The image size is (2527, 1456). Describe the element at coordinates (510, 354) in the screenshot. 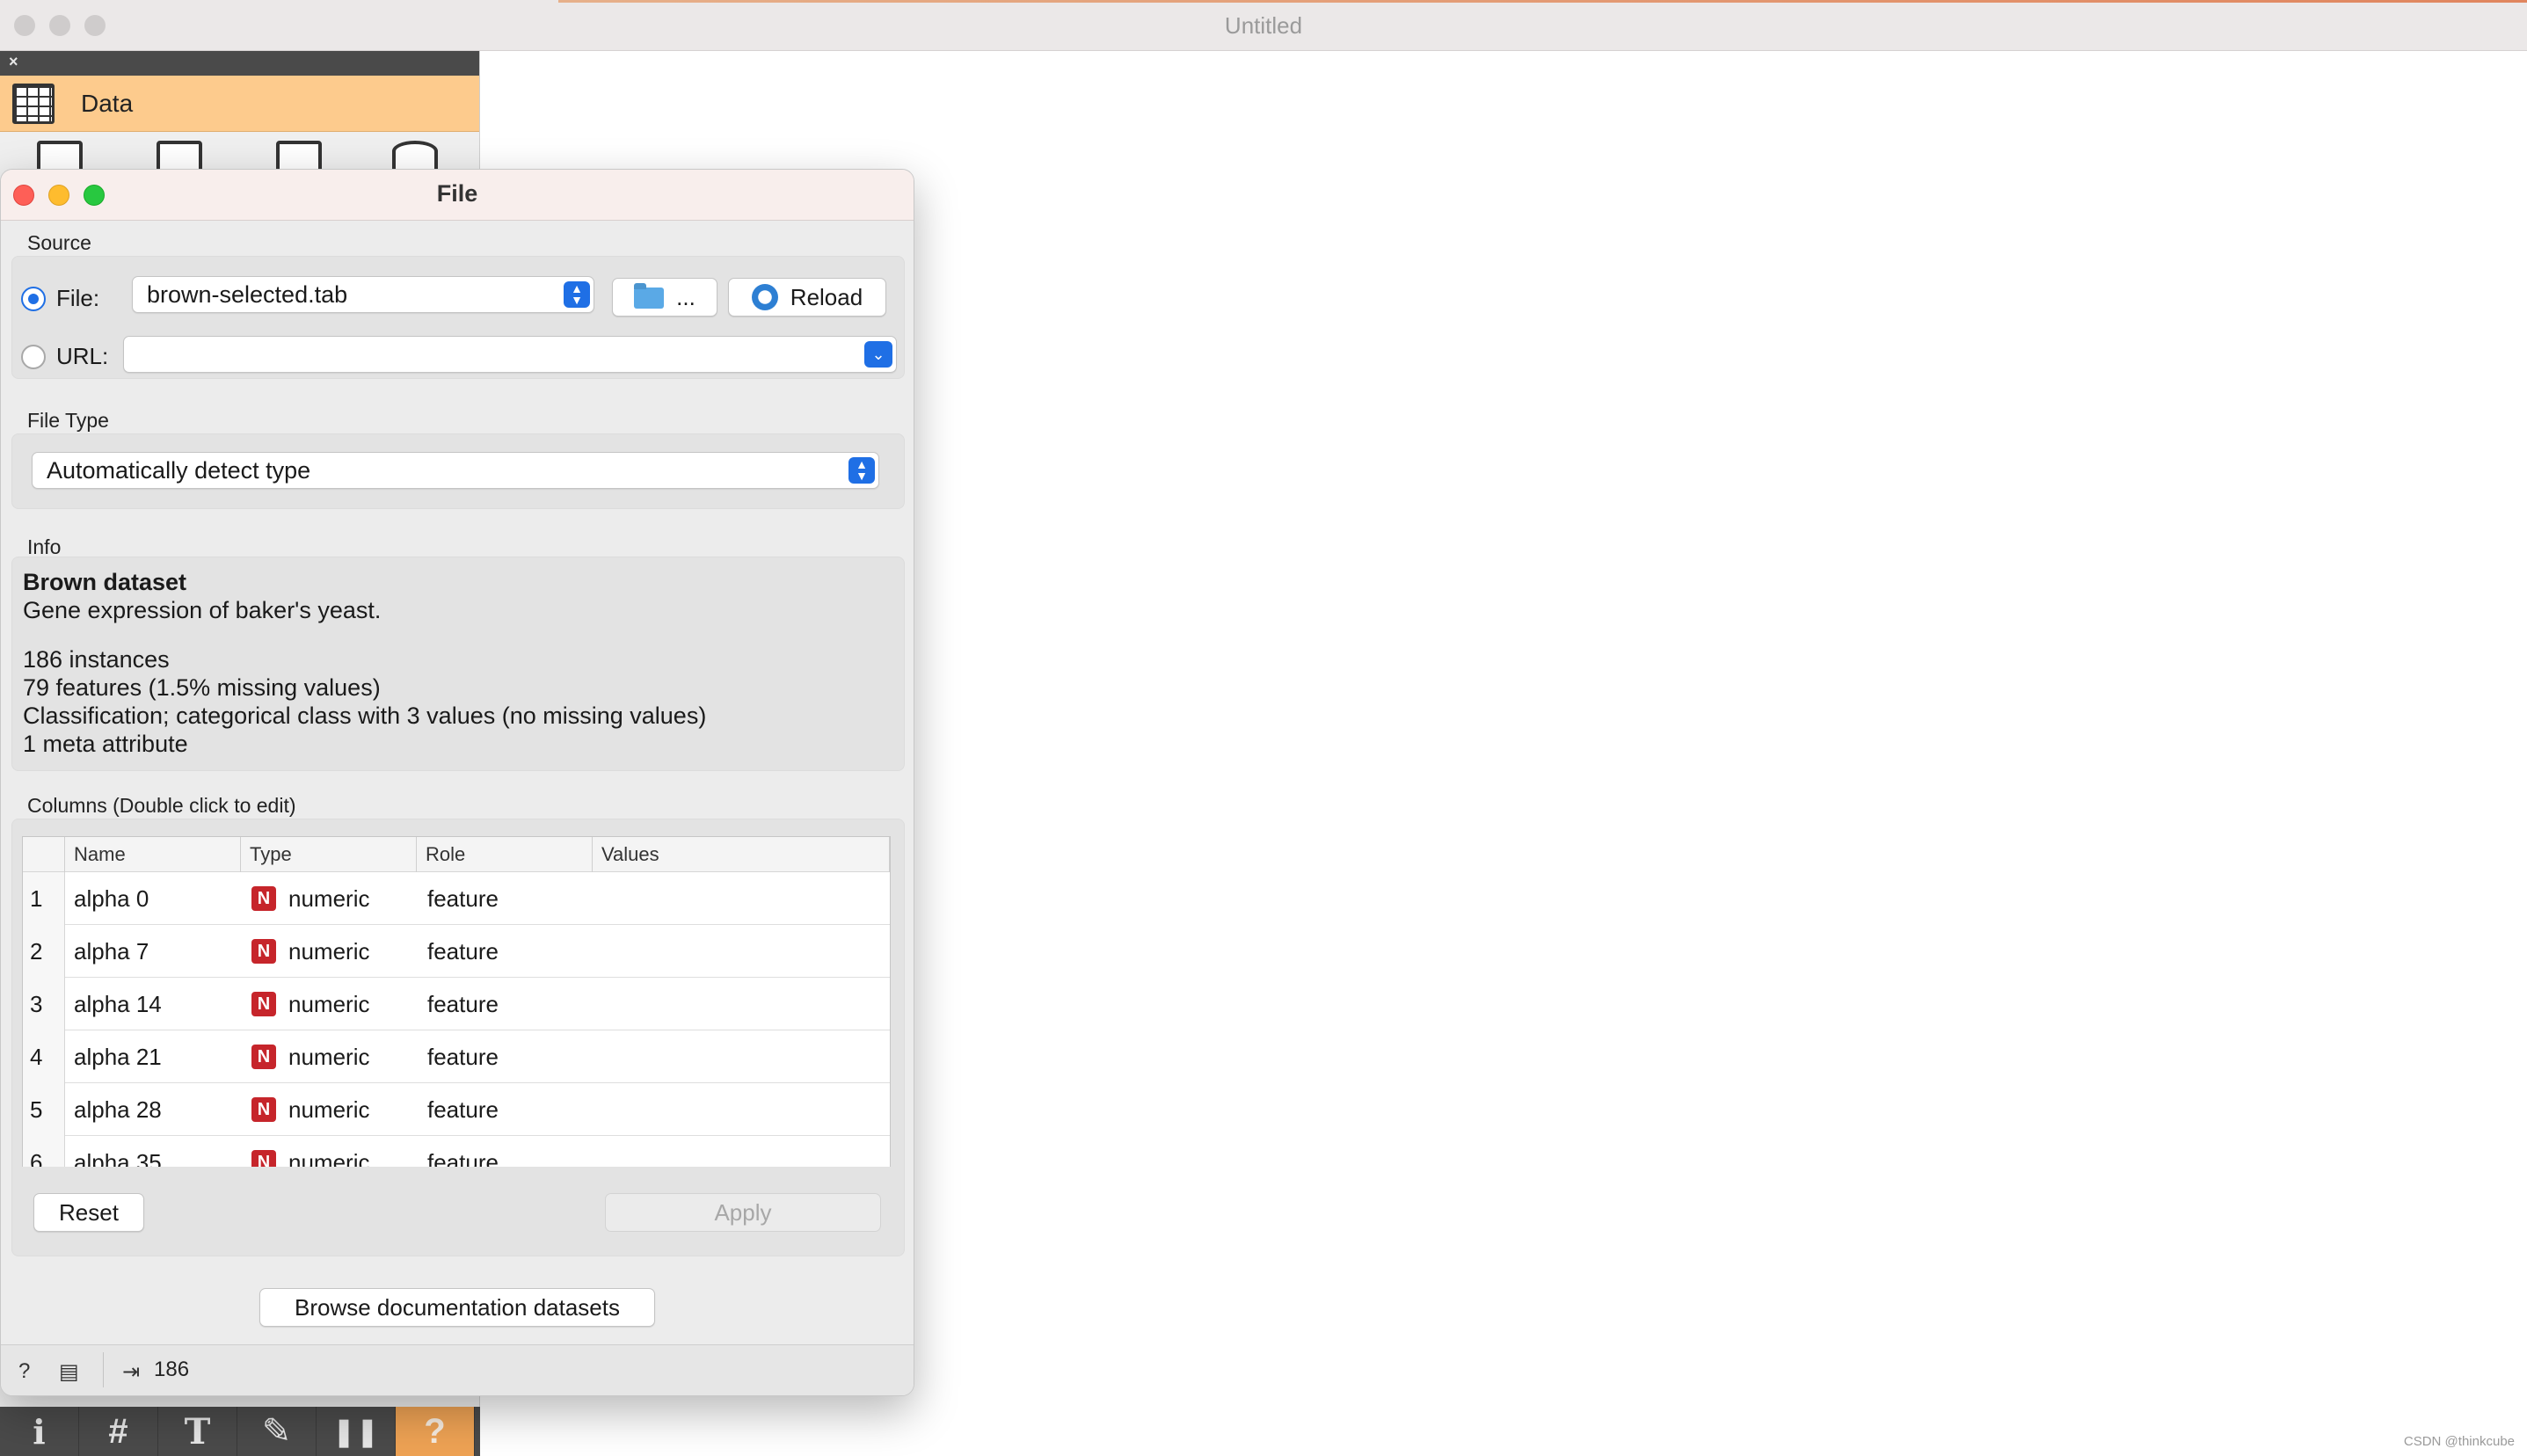

I see `url-combo: ⌄` at that location.